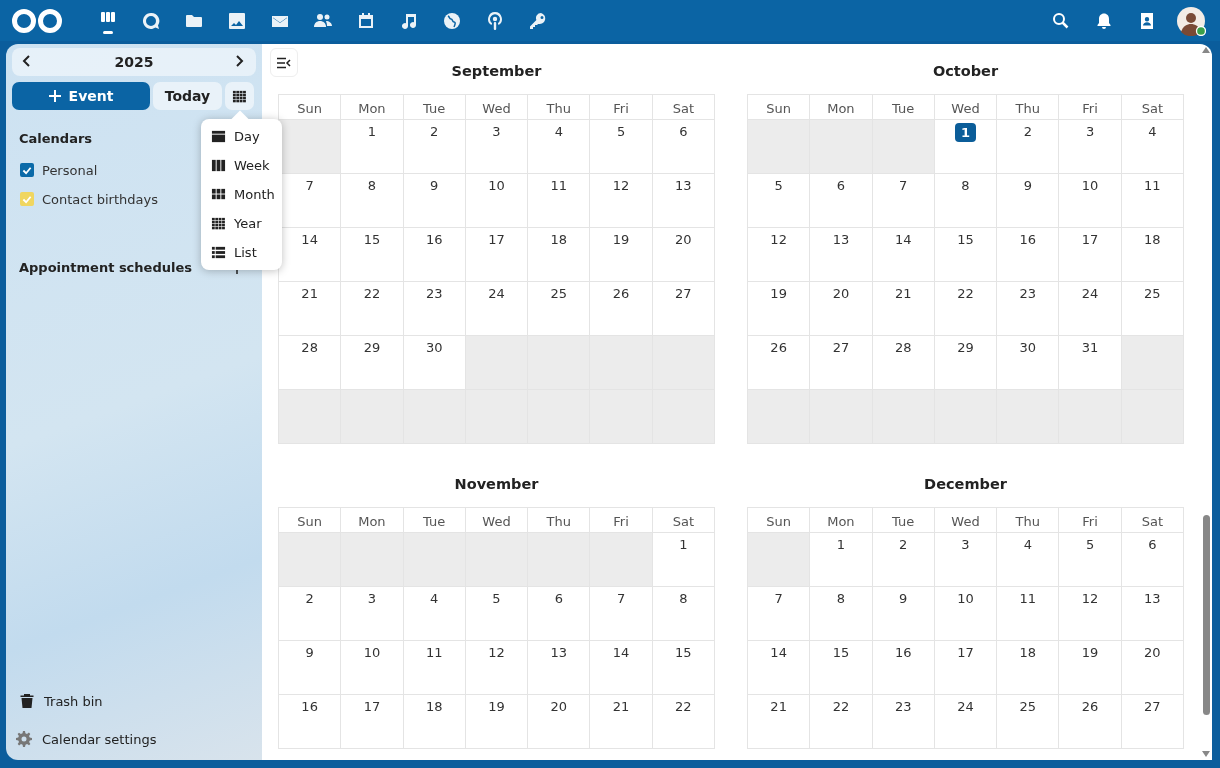 This screenshot has width=1220, height=768. What do you see at coordinates (241, 165) in the screenshot?
I see `view-menu-item: Week` at bounding box center [241, 165].